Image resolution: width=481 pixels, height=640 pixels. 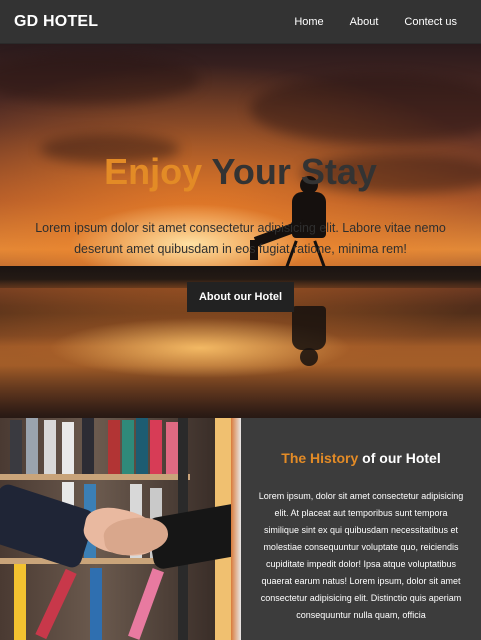 I want to click on nav-link-contact: Contect us, so click(x=430, y=22).